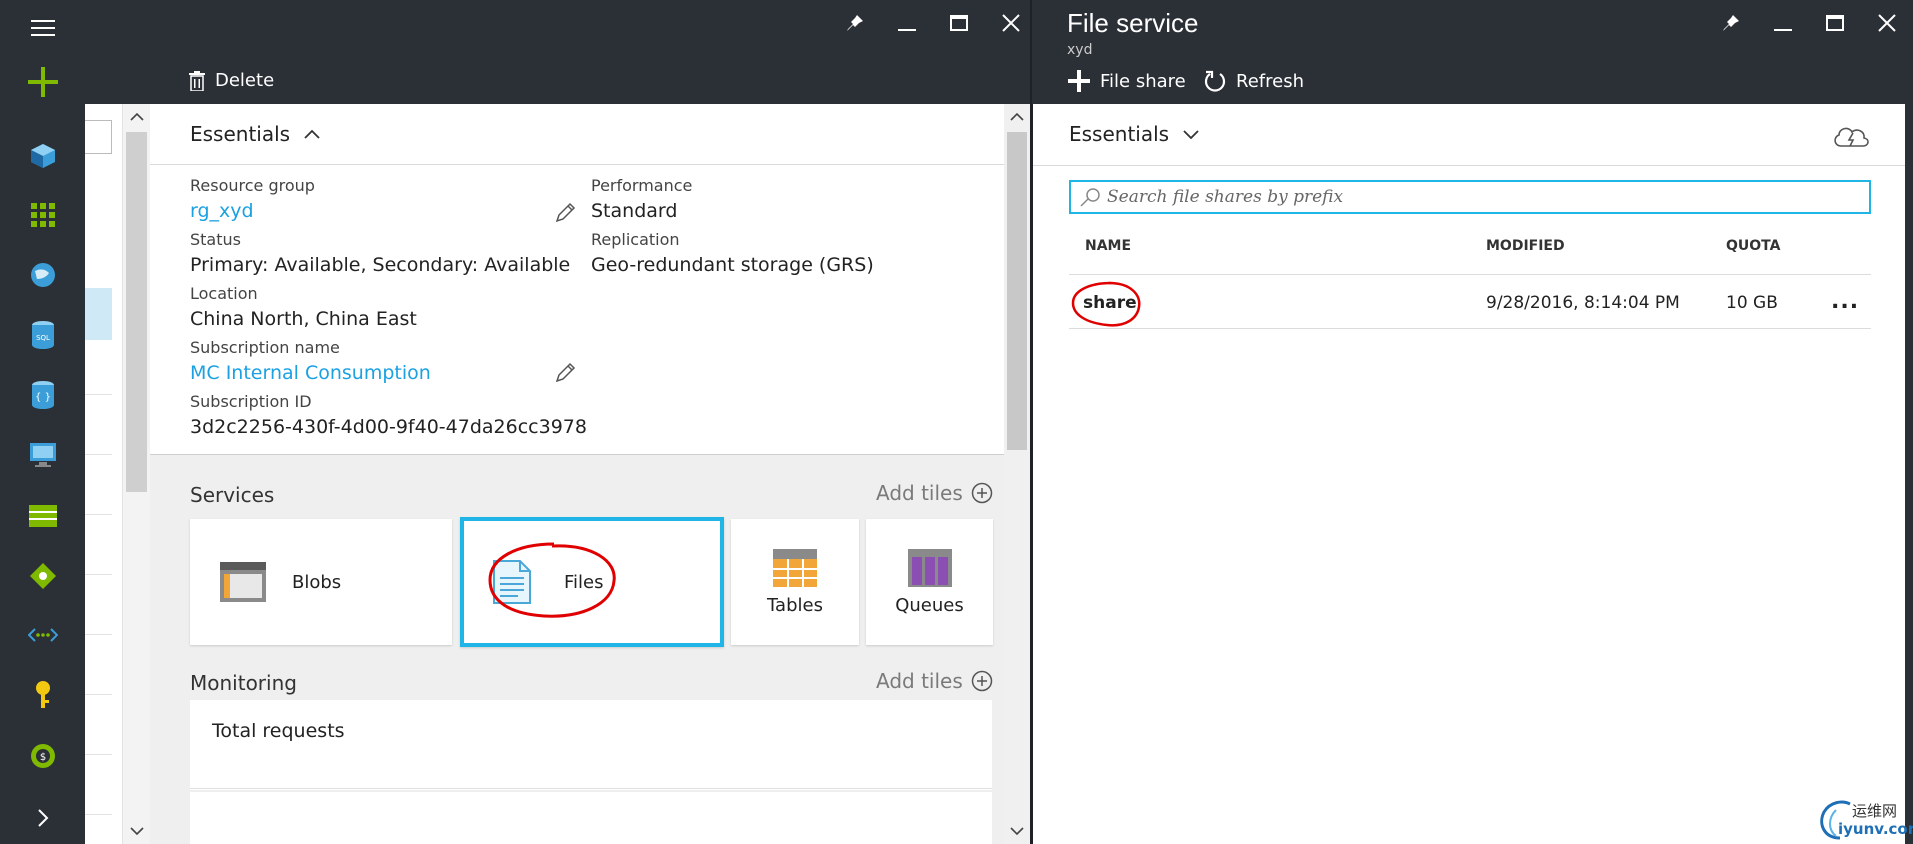 This screenshot has height=844, width=1913. Describe the element at coordinates (795, 605) in the screenshot. I see `tables-label: Tables` at that location.